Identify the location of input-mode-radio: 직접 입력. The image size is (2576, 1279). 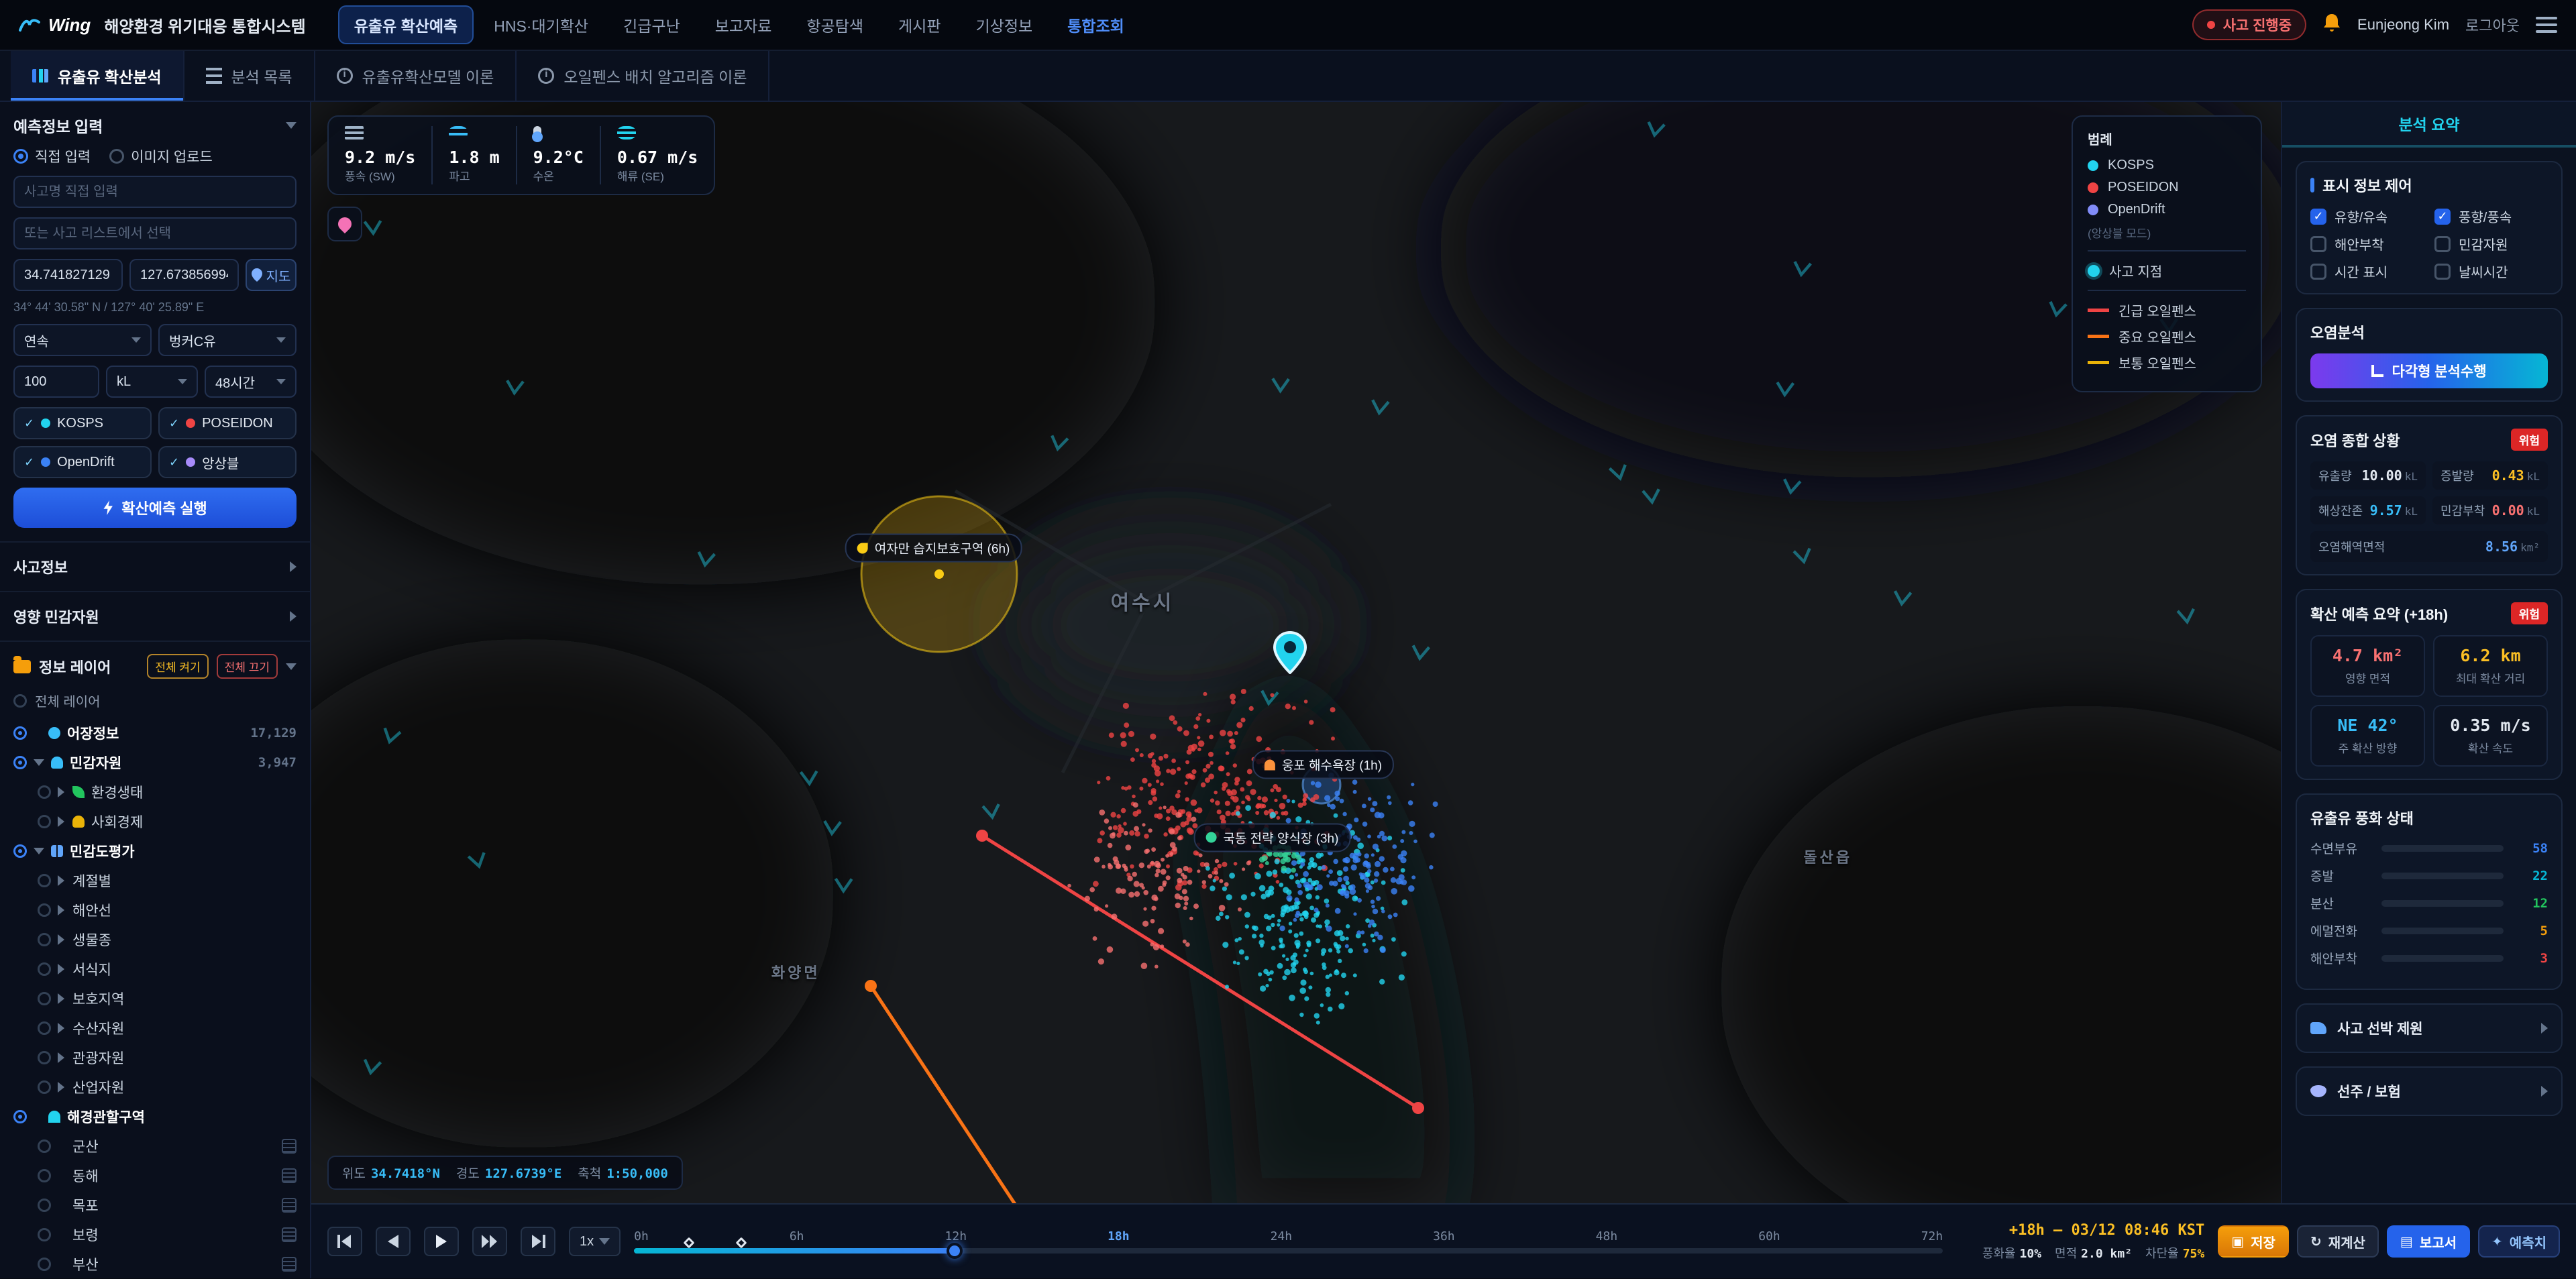
(52, 156).